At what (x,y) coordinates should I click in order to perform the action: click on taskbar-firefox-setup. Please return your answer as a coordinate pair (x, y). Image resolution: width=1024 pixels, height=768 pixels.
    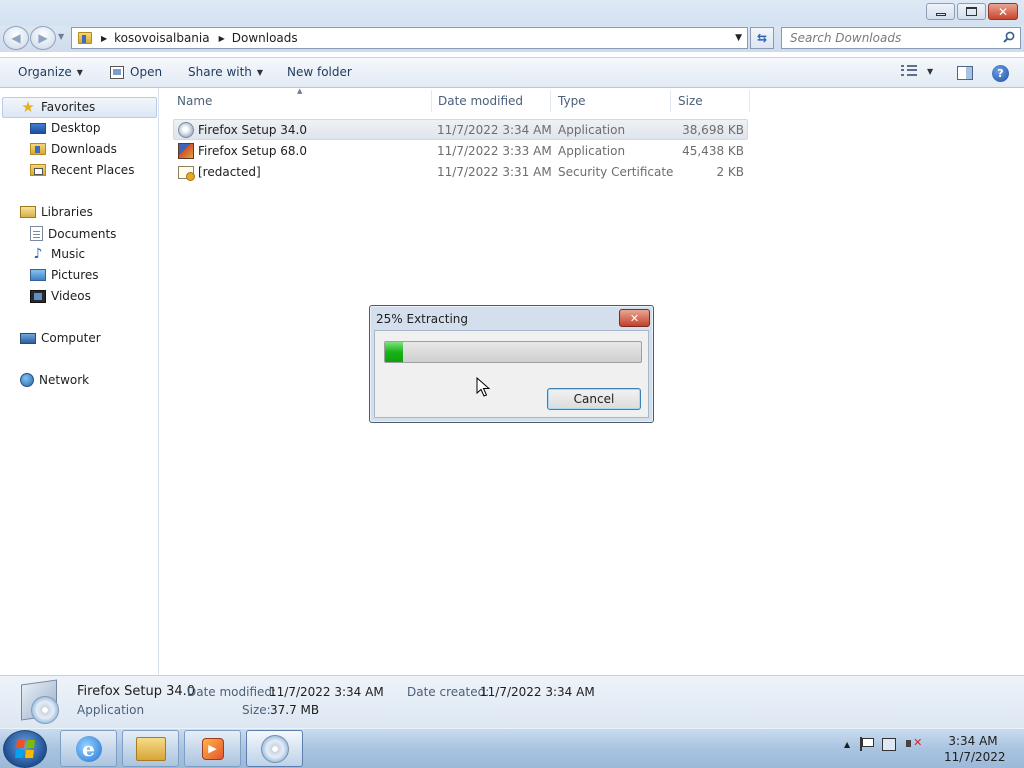
    Looking at the image, I should click on (274, 748).